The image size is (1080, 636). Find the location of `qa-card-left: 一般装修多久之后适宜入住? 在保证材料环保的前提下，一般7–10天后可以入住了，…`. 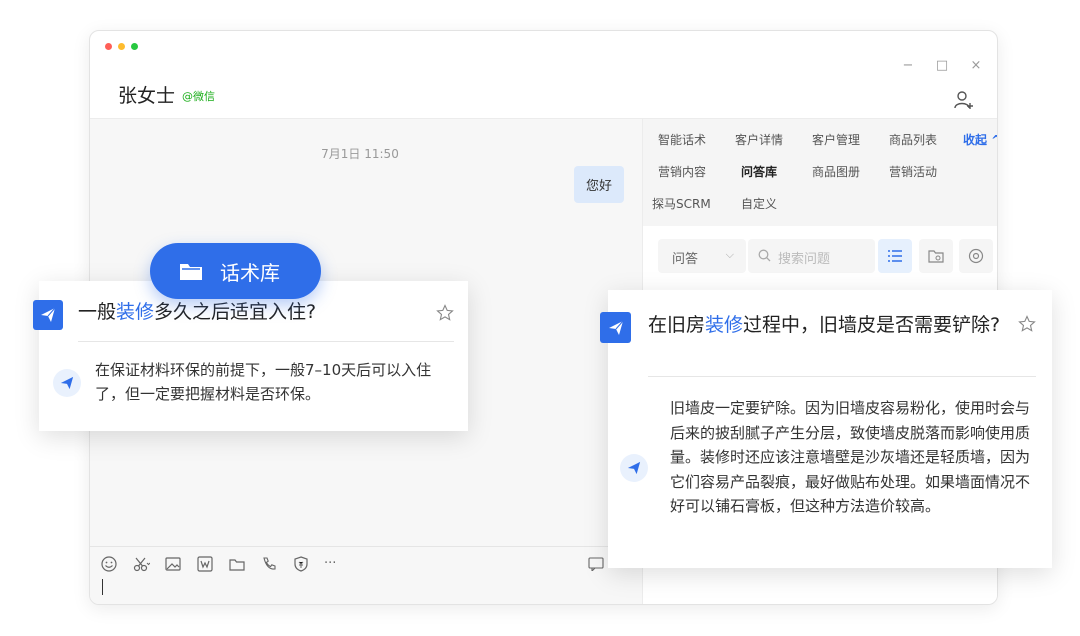

qa-card-left: 一般装修多久之后适宜入住? 在保证材料环保的前提下，一般7–10天后可以入住了，… is located at coordinates (250, 356).